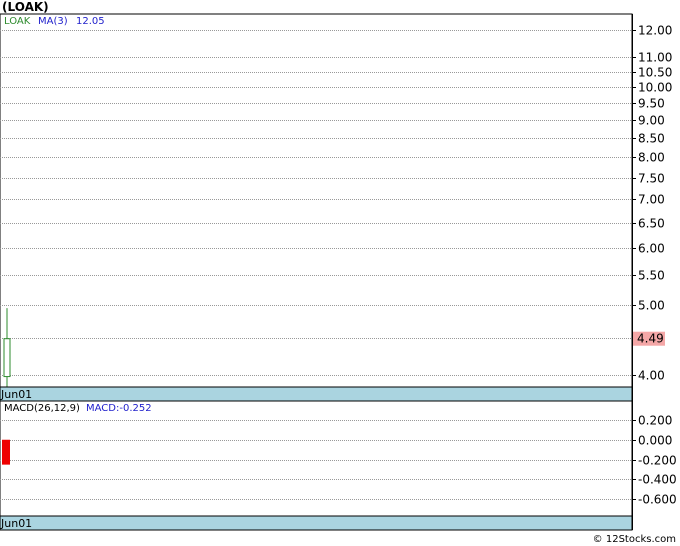  I want to click on copyright-footer: © 12Stocks.com, so click(634, 539).